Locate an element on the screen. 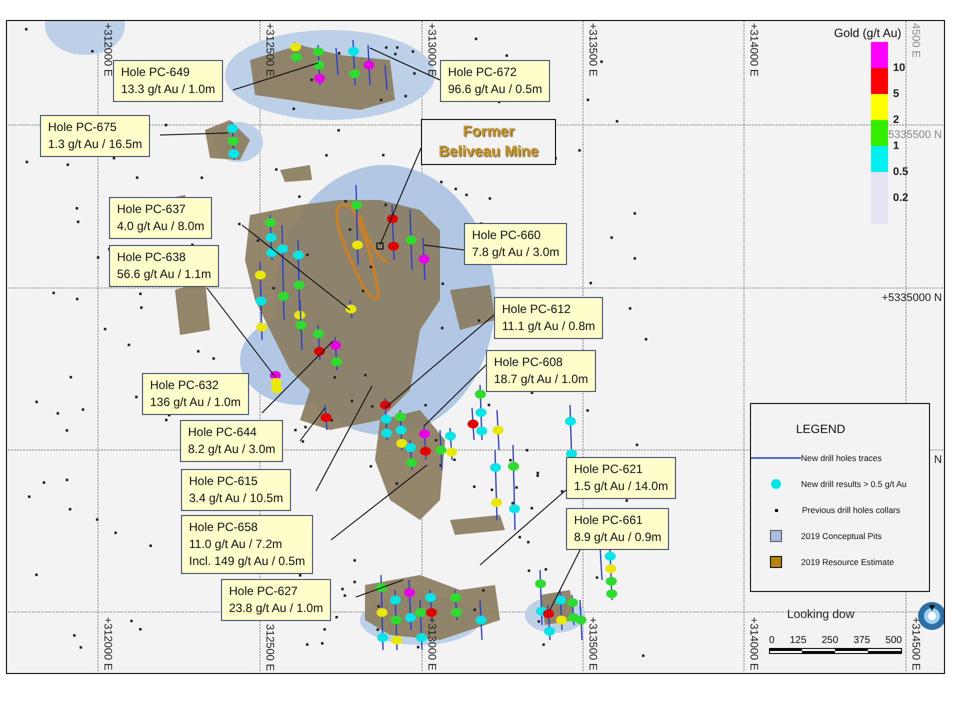  hole-callout: Hole PC-632 136 g/t Au / 1.0m is located at coordinates (195, 394).